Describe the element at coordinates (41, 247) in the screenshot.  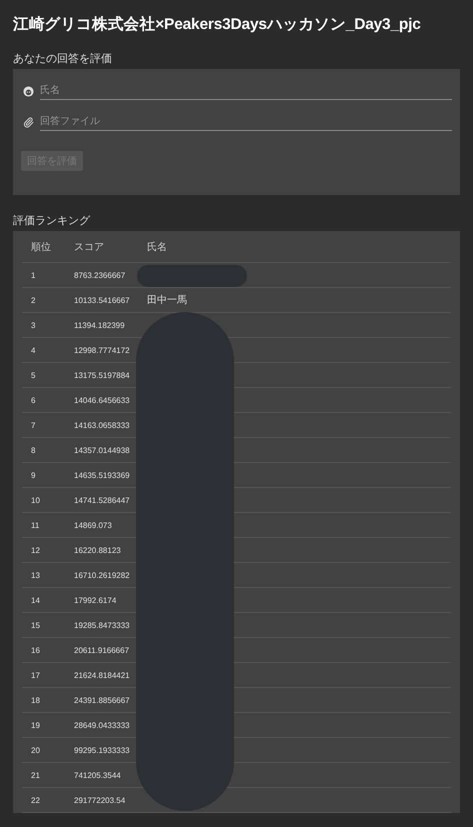
I see `column-header: 順位` at that location.